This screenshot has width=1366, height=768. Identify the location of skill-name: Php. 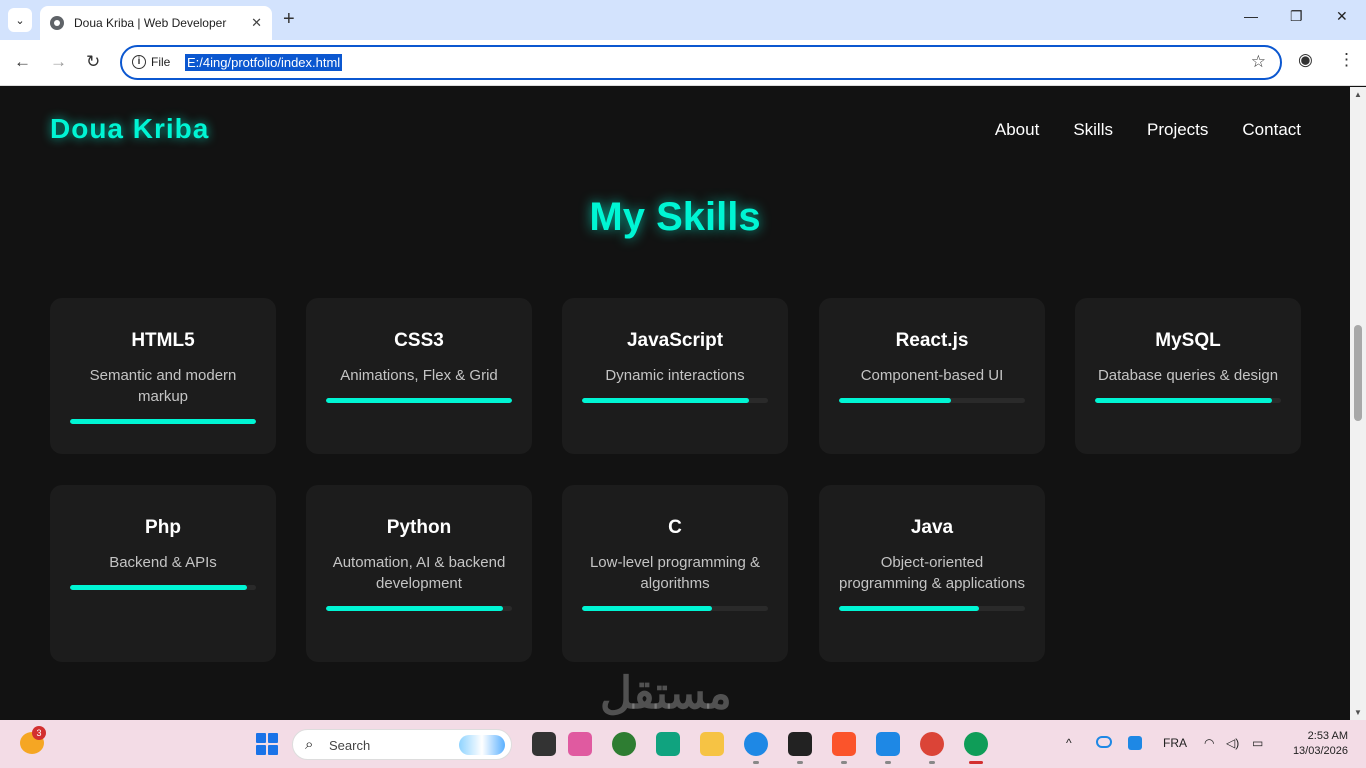
(163, 527).